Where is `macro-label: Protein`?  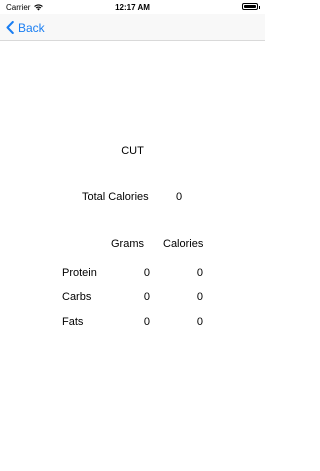
macro-label: Protein is located at coordinates (79, 273).